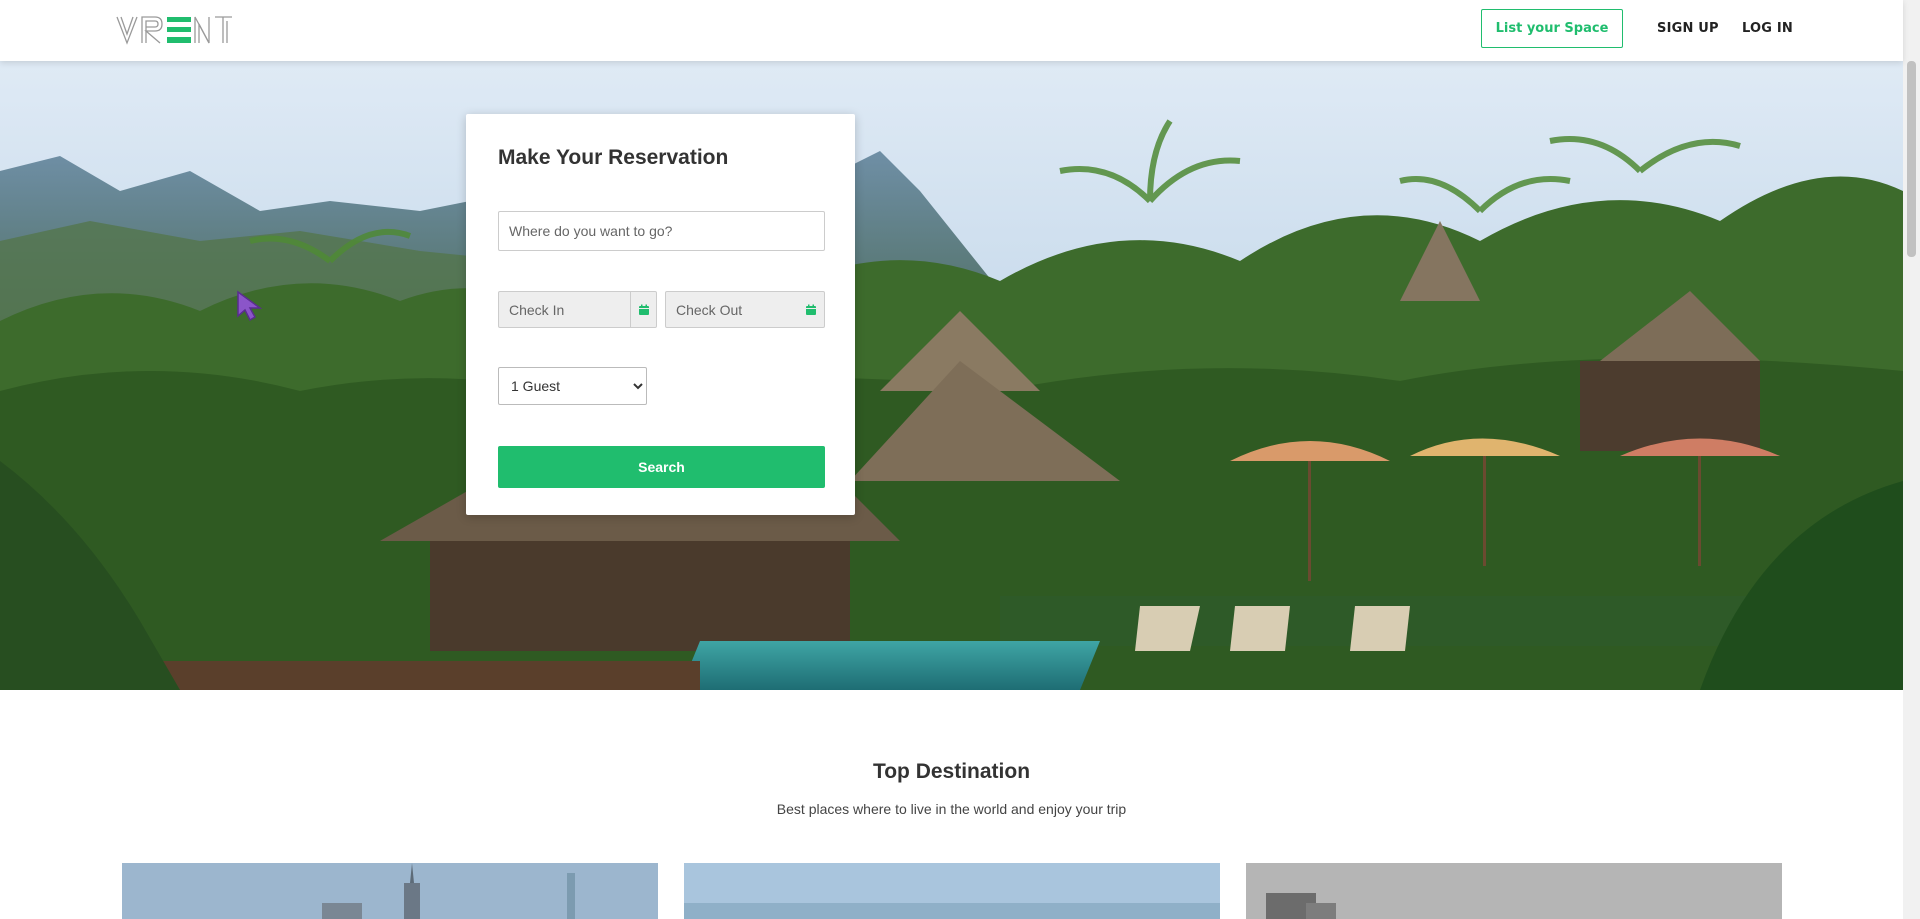 This screenshot has height=919, width=1920. What do you see at coordinates (1911, 459) in the screenshot?
I see `page-scrollbar` at bounding box center [1911, 459].